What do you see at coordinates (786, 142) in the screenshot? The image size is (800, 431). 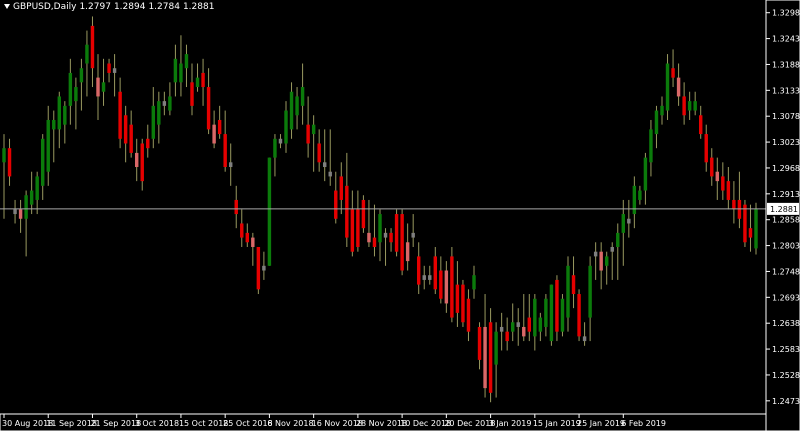 I see `price-tick-label: 1.3023` at bounding box center [786, 142].